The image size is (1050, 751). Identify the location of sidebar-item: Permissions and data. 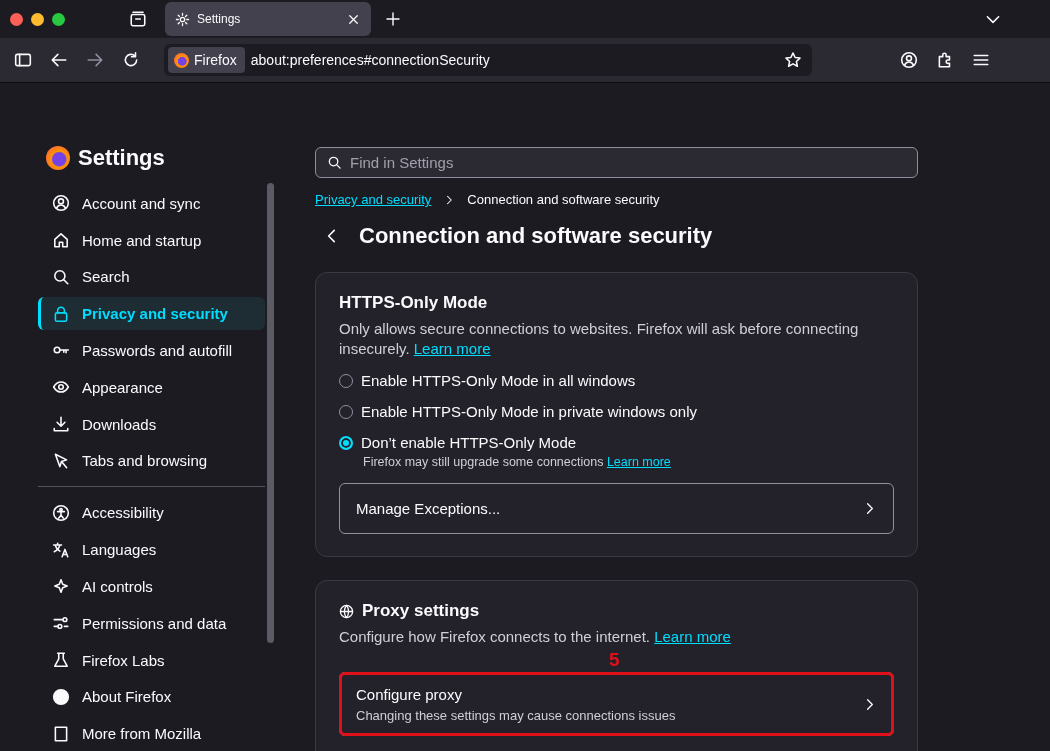
(151, 623).